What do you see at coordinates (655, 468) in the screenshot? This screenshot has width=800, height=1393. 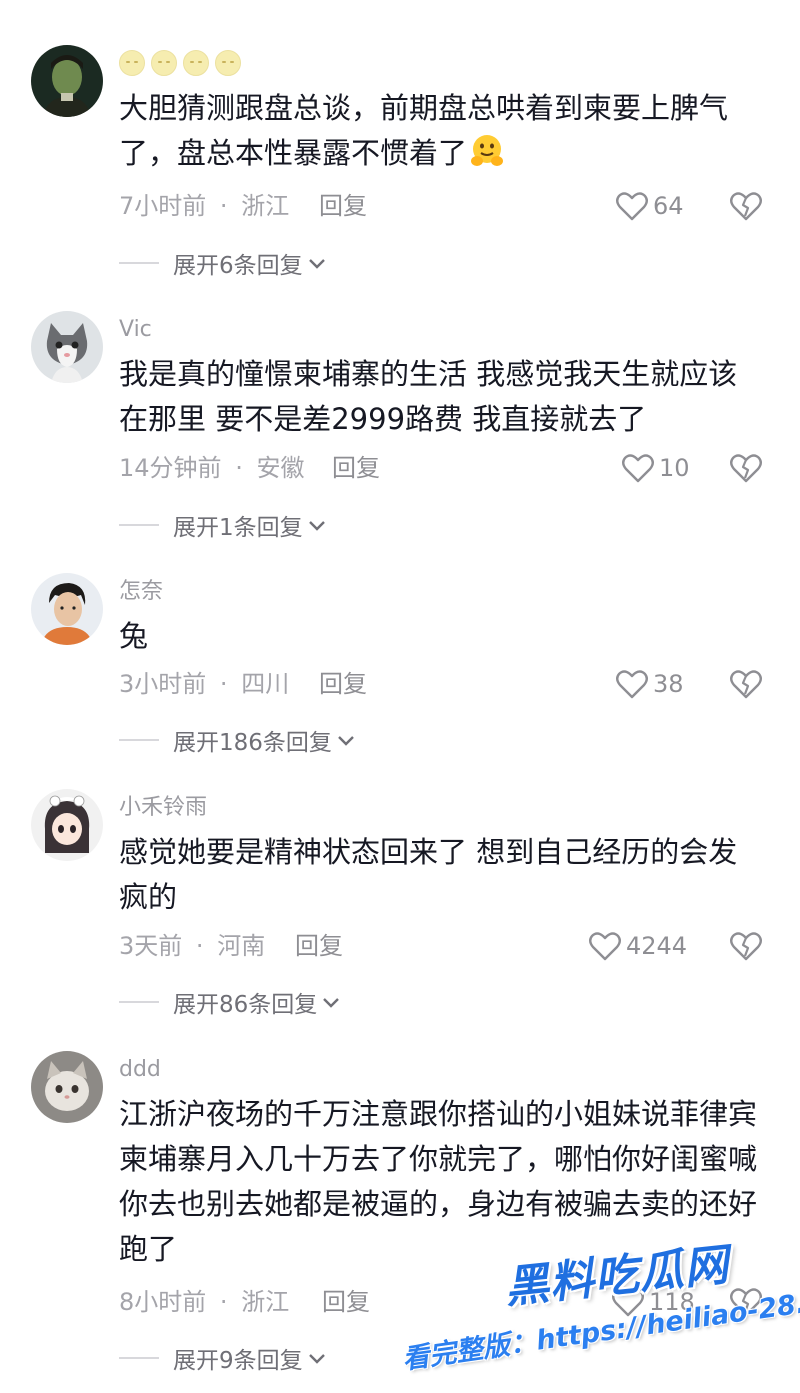 I see `like-button: 10` at bounding box center [655, 468].